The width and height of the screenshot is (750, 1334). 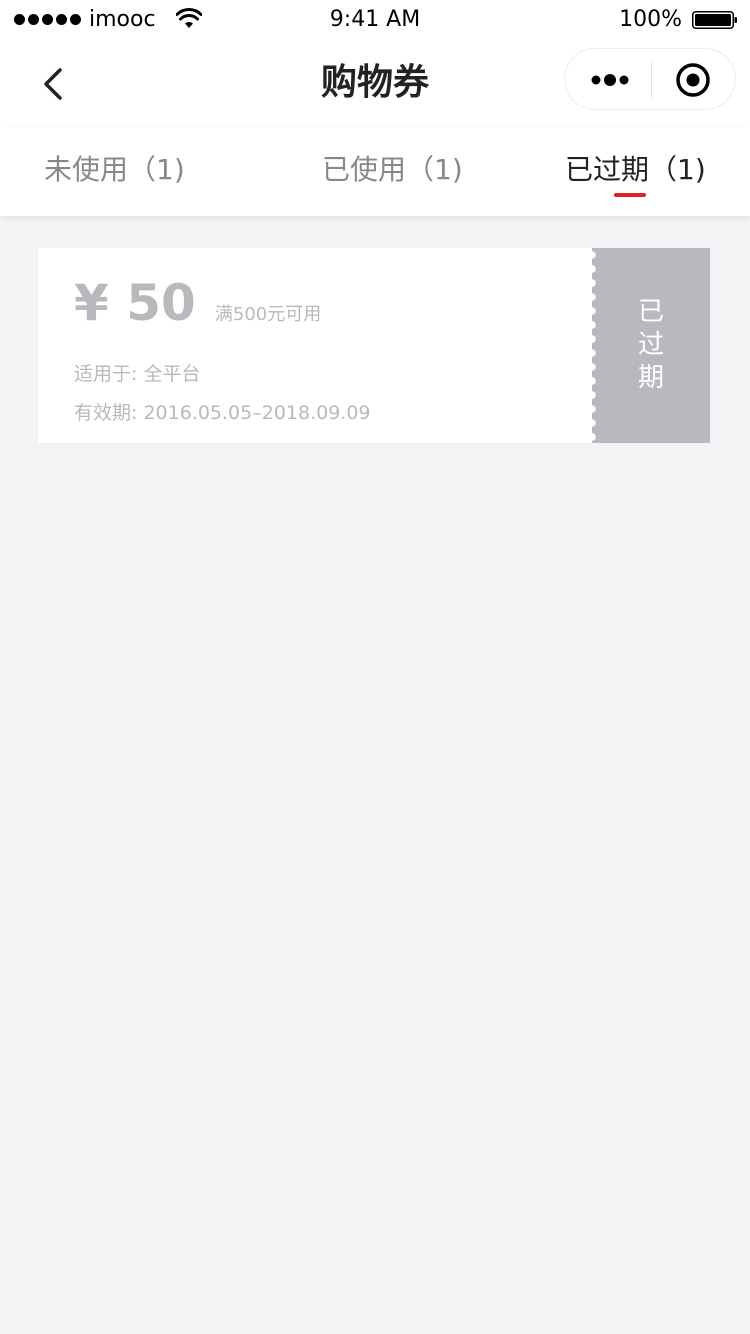 I want to click on mini-program-capsule, so click(x=650, y=79).